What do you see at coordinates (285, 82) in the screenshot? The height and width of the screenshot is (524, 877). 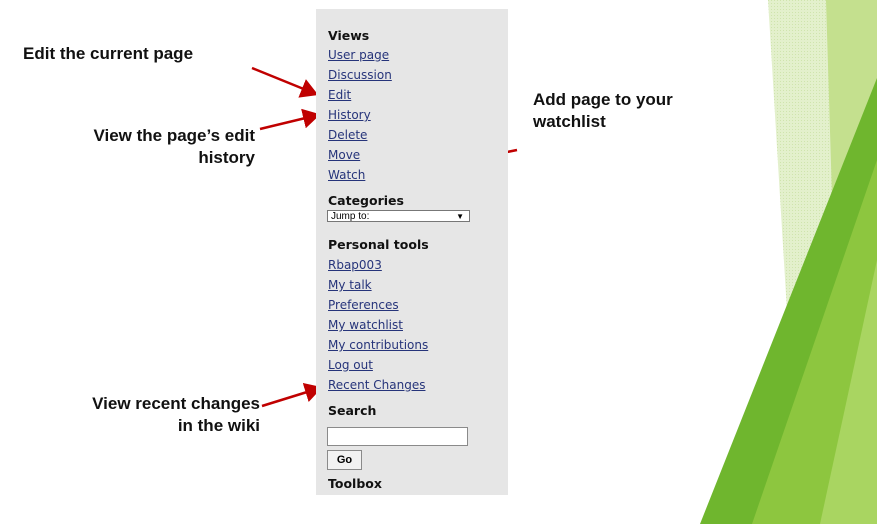 I see `arrow-edit` at bounding box center [285, 82].